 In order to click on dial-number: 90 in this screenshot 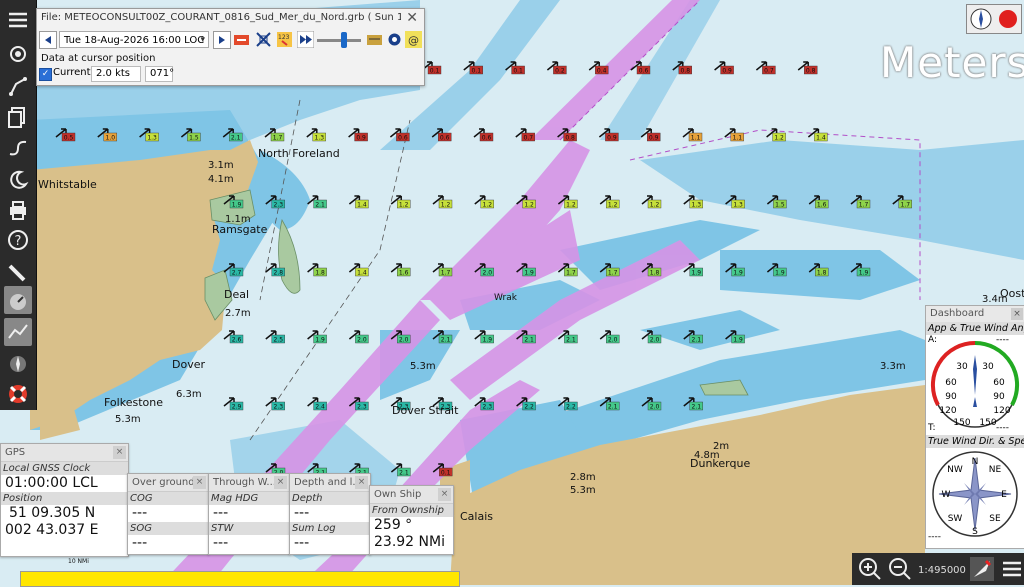, I will do `click(951, 397)`.